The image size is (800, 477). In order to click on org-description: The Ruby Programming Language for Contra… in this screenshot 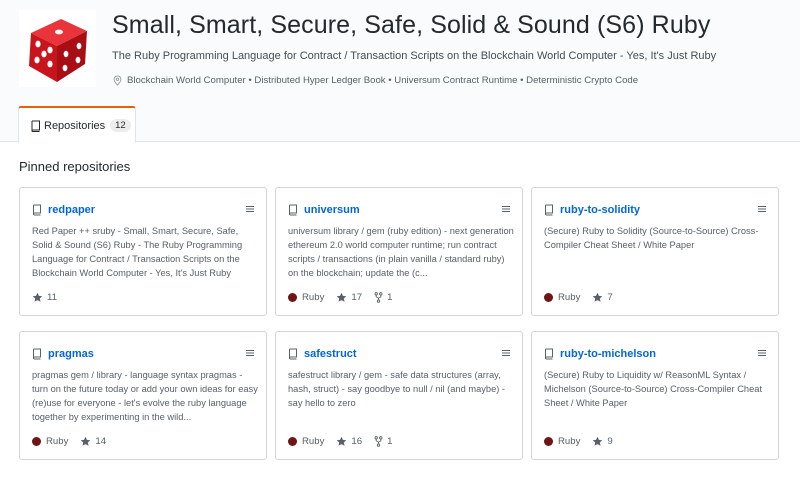, I will do `click(414, 56)`.